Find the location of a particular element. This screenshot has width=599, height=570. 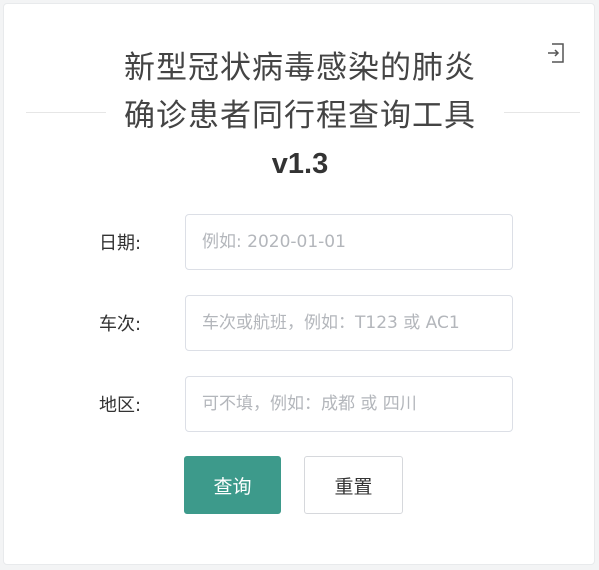

reset-button: 重置 is located at coordinates (353, 485).